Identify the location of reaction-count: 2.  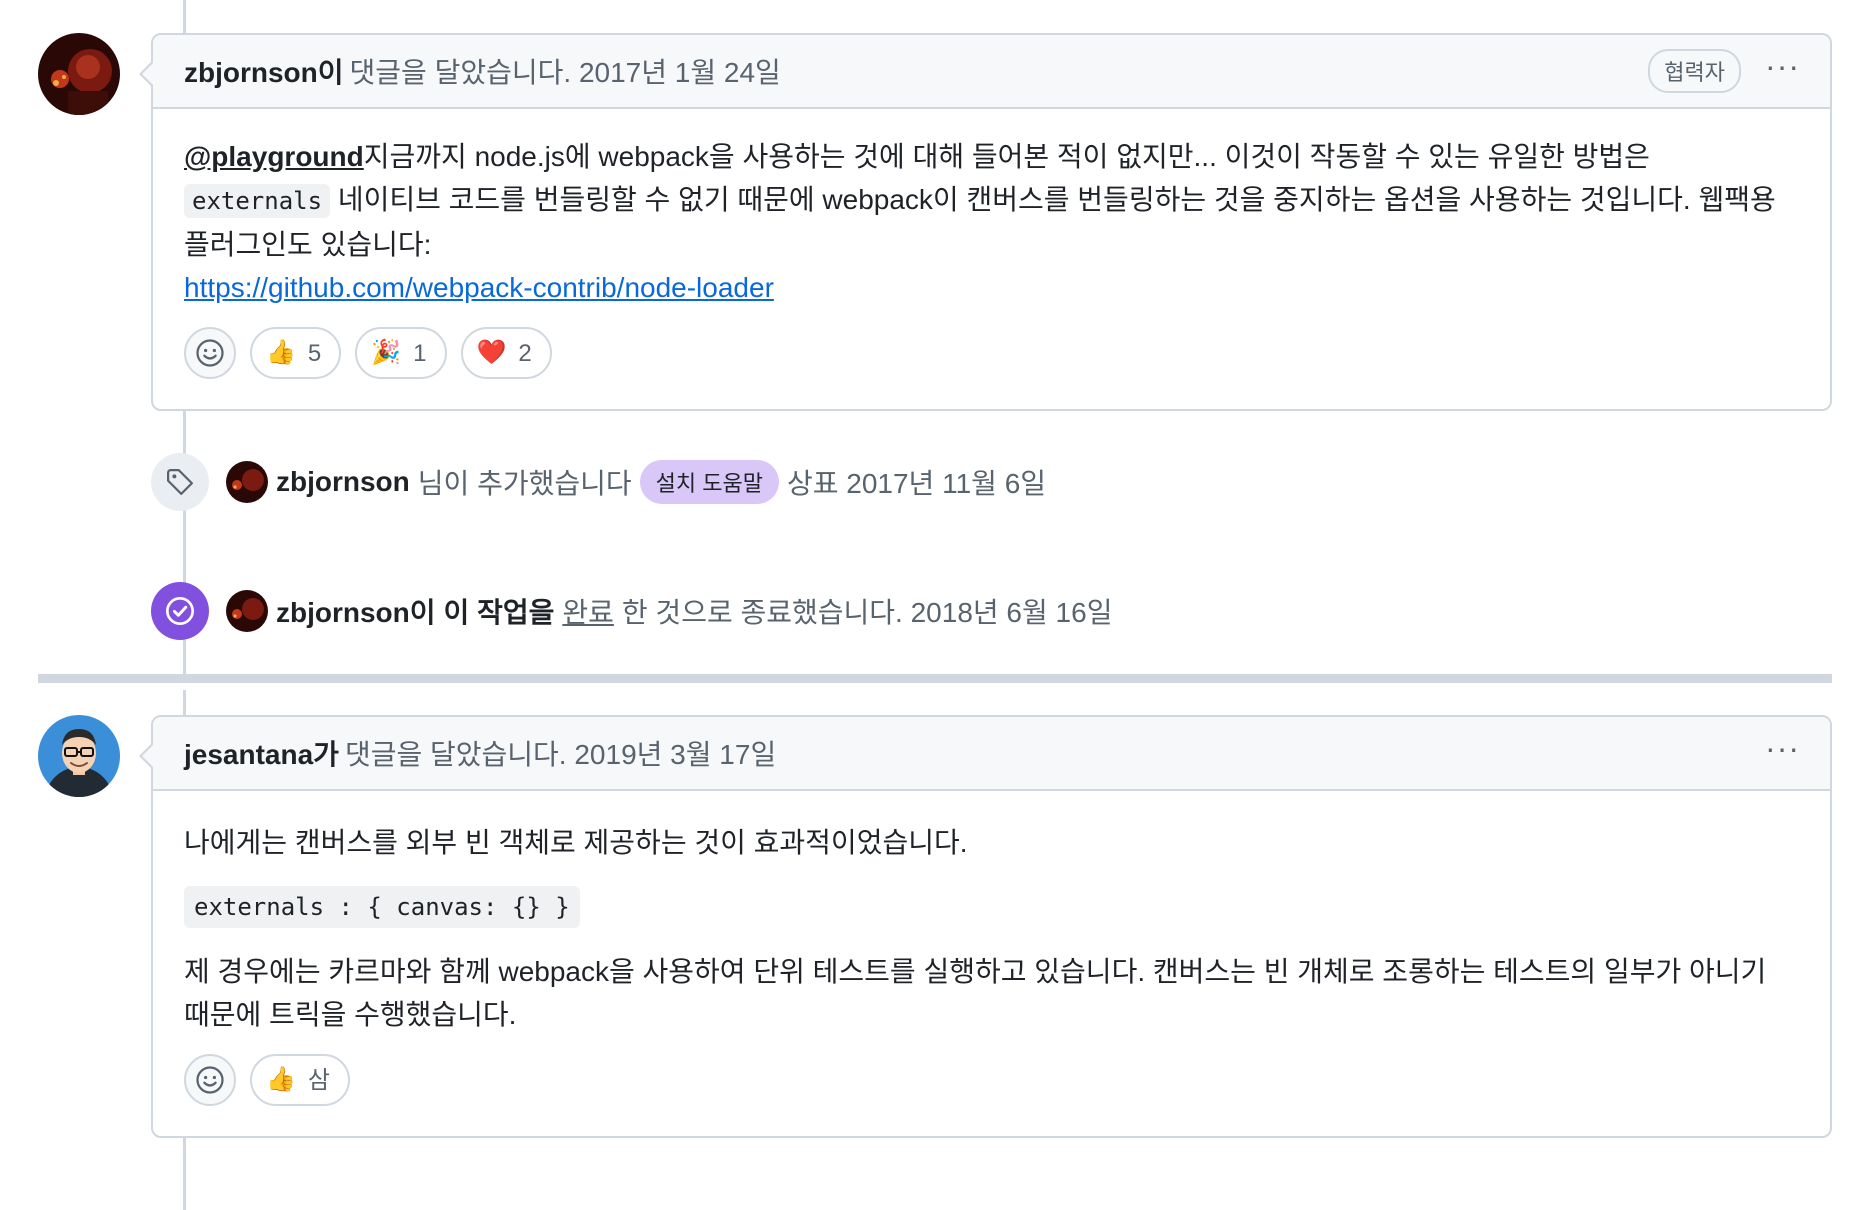
(525, 353).